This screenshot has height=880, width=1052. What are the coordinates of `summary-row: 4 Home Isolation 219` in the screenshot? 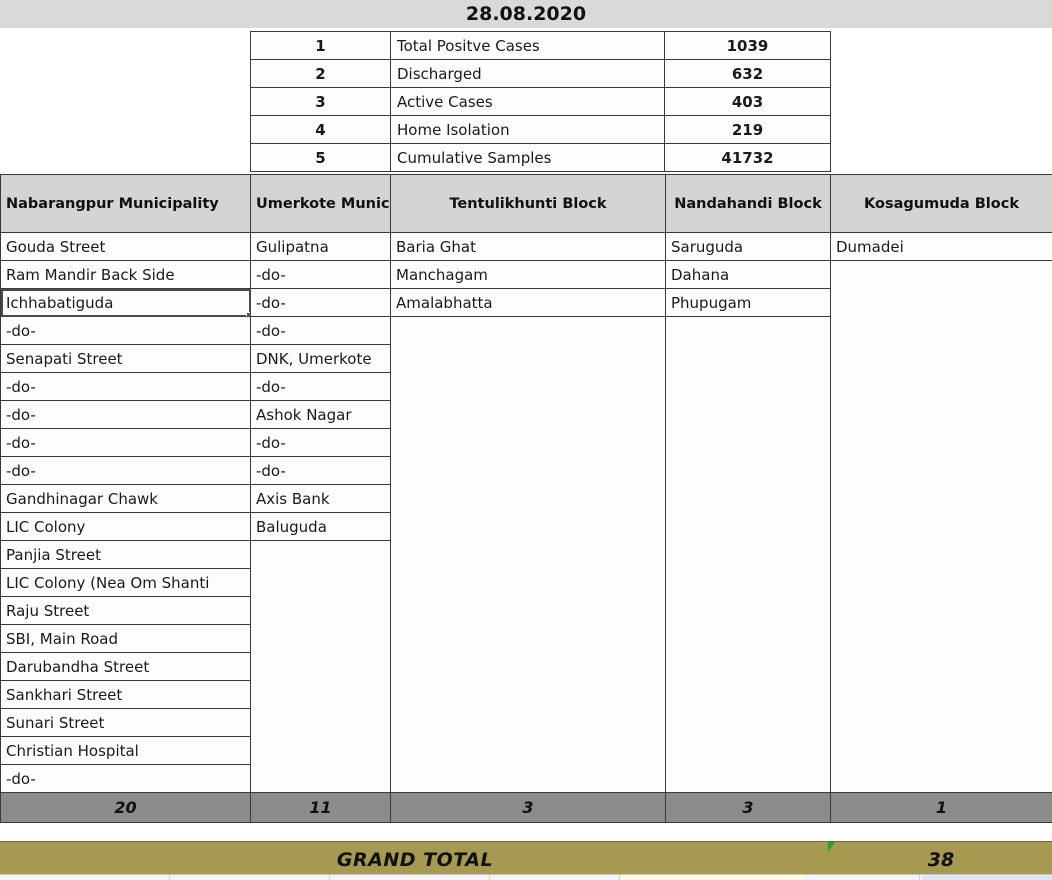 It's located at (540, 129).